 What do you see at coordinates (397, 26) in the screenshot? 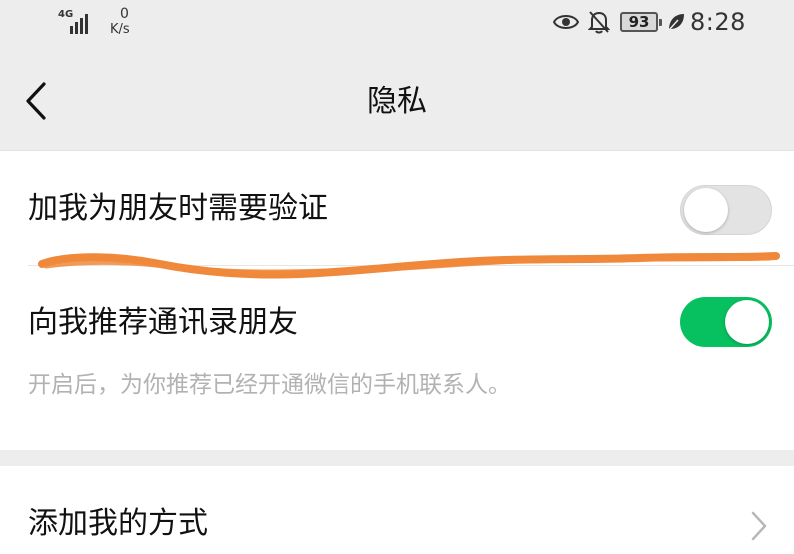
I see `status-bar: 4G 0 K/s 93 8:28` at bounding box center [397, 26].